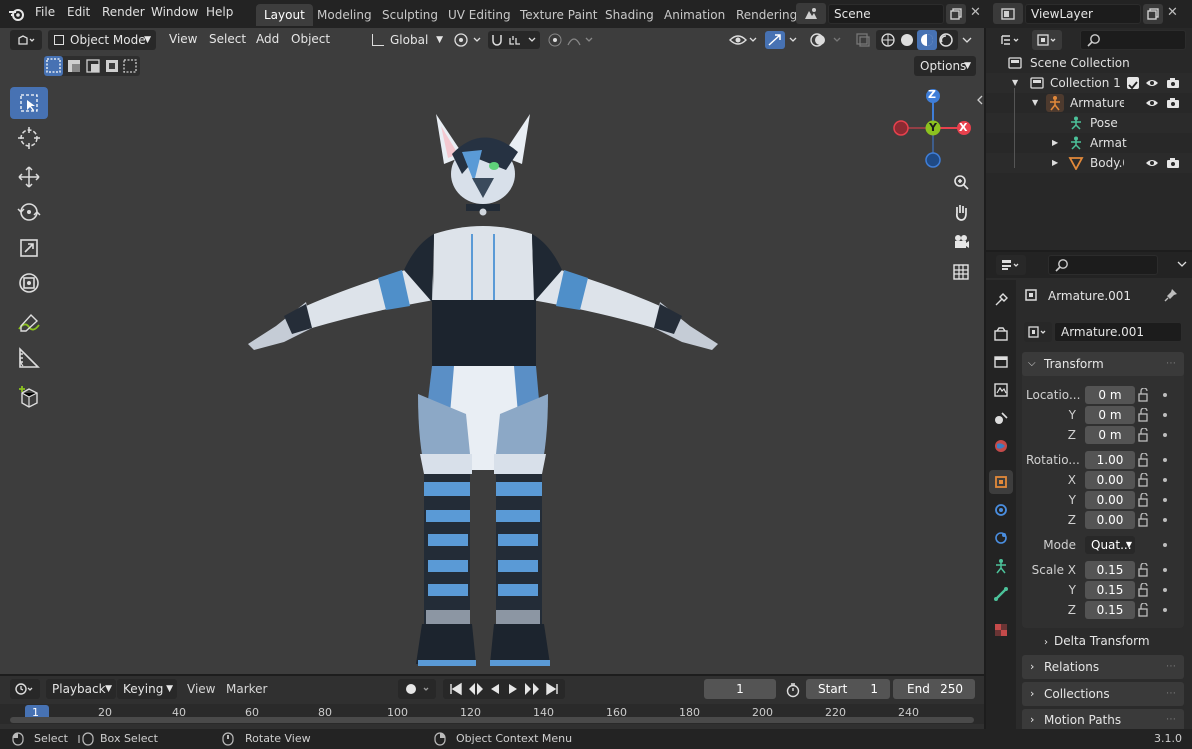 This screenshot has height=749, width=1192. I want to click on menu-file: File, so click(45, 12).